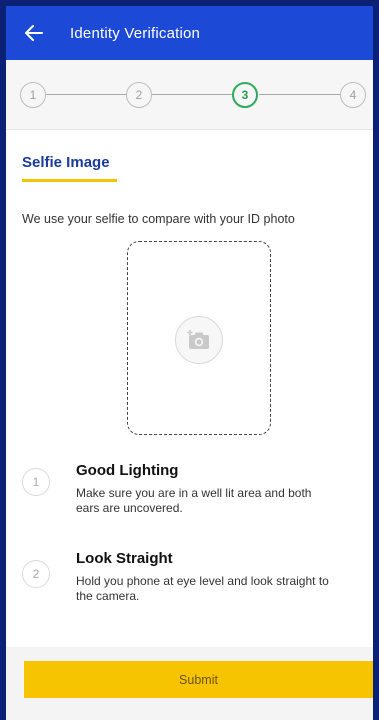 Image resolution: width=379 pixels, height=720 pixels. Describe the element at coordinates (124, 558) in the screenshot. I see `tip-title-look-straight: Look Straight` at that location.